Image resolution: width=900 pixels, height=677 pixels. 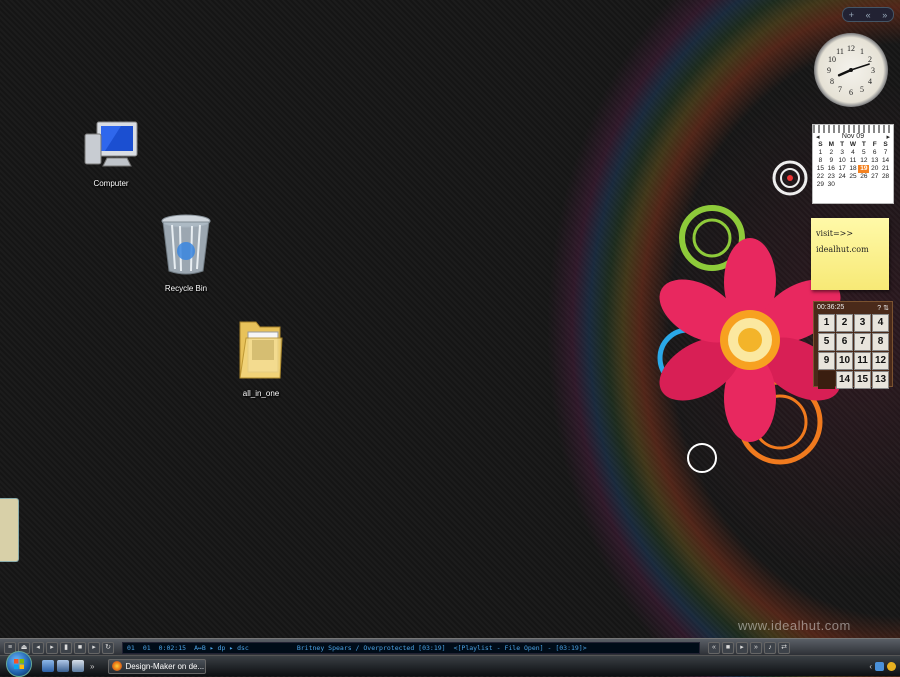 I want to click on media-rewind-icon: «, so click(x=714, y=647).